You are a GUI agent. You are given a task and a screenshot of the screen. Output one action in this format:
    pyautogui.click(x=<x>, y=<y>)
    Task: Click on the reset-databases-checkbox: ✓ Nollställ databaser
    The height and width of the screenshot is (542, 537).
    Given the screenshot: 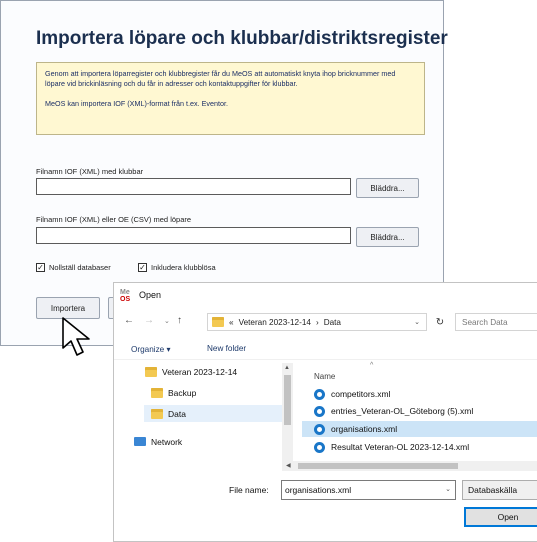 What is the action you would take?
    pyautogui.click(x=73, y=267)
    